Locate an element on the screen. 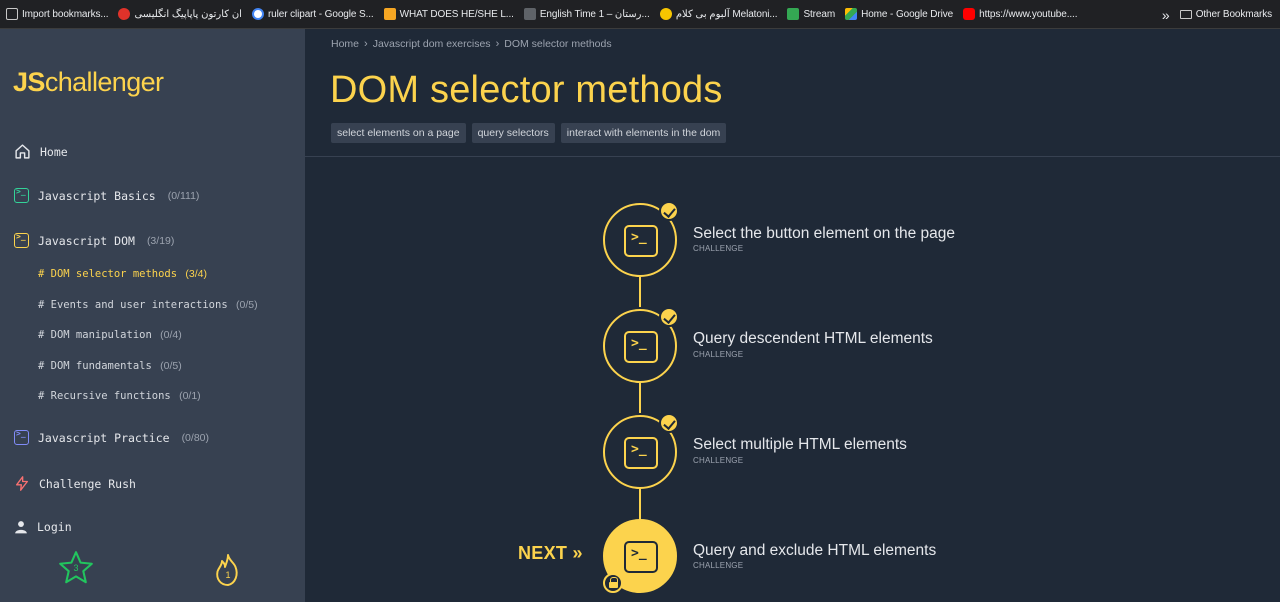 The width and height of the screenshot is (1280, 602). sidebar-subitem-events: # Events and user interactions (0/5) is located at coordinates (148, 305).